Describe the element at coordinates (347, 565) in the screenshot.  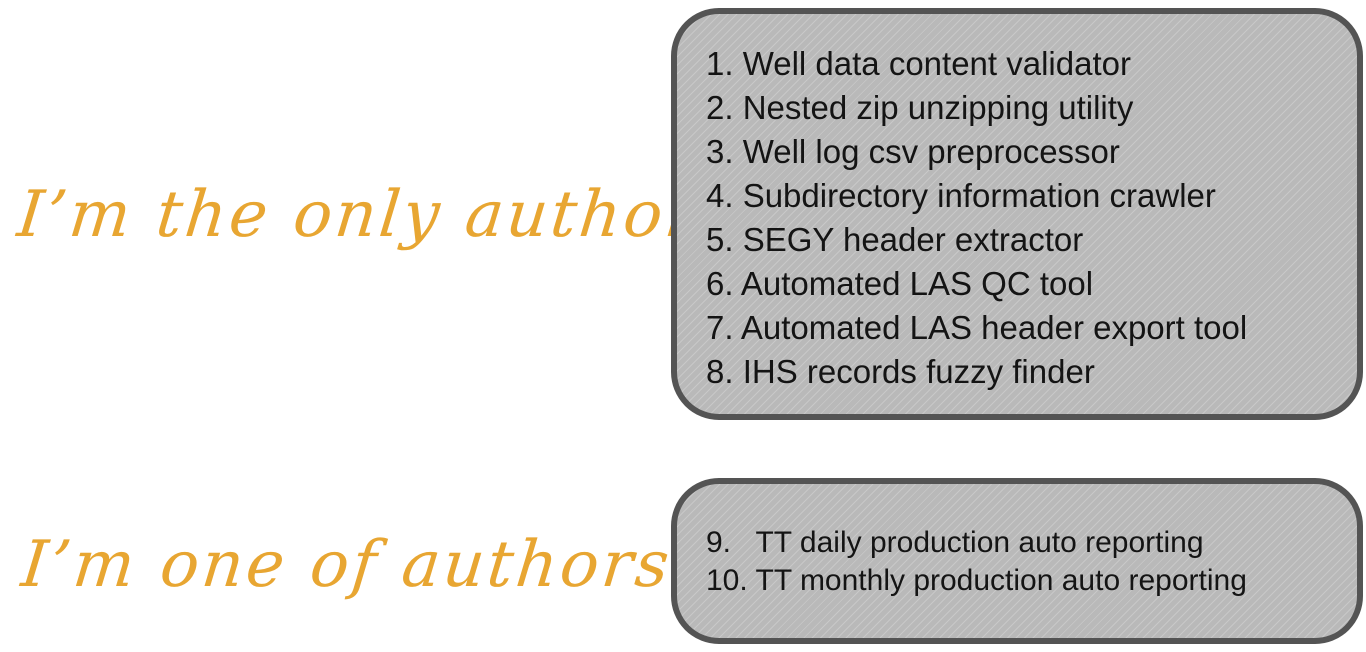
I see `one-of-authors-label: I’m one of authors` at that location.